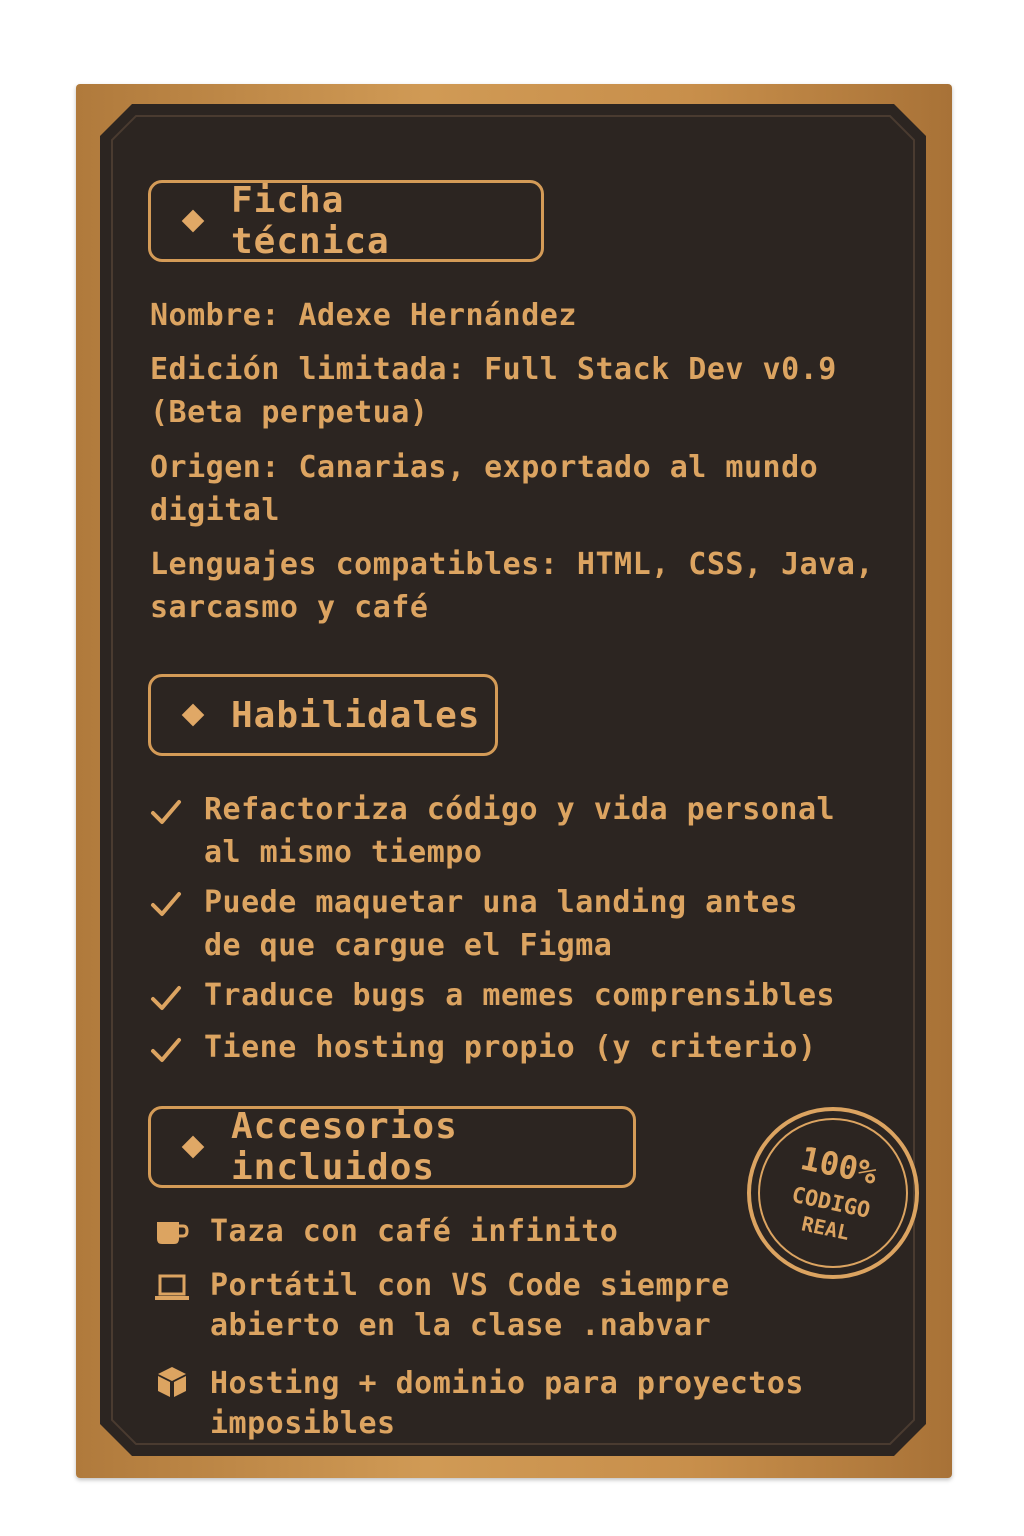  I want to click on section-tag-ficha: Ficha técnica, so click(346, 221).